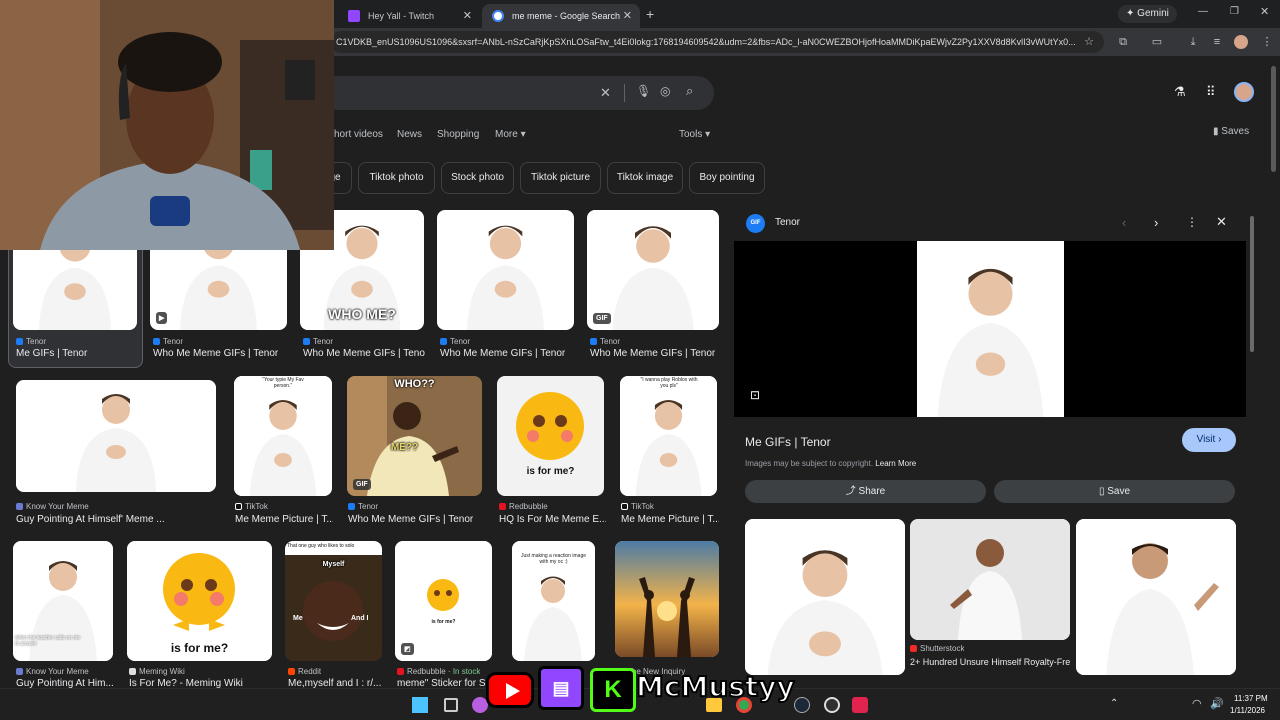 The height and width of the screenshot is (720, 1280). What do you see at coordinates (1247, 710) in the screenshot?
I see `clock-date: 1/11/2026` at bounding box center [1247, 710].